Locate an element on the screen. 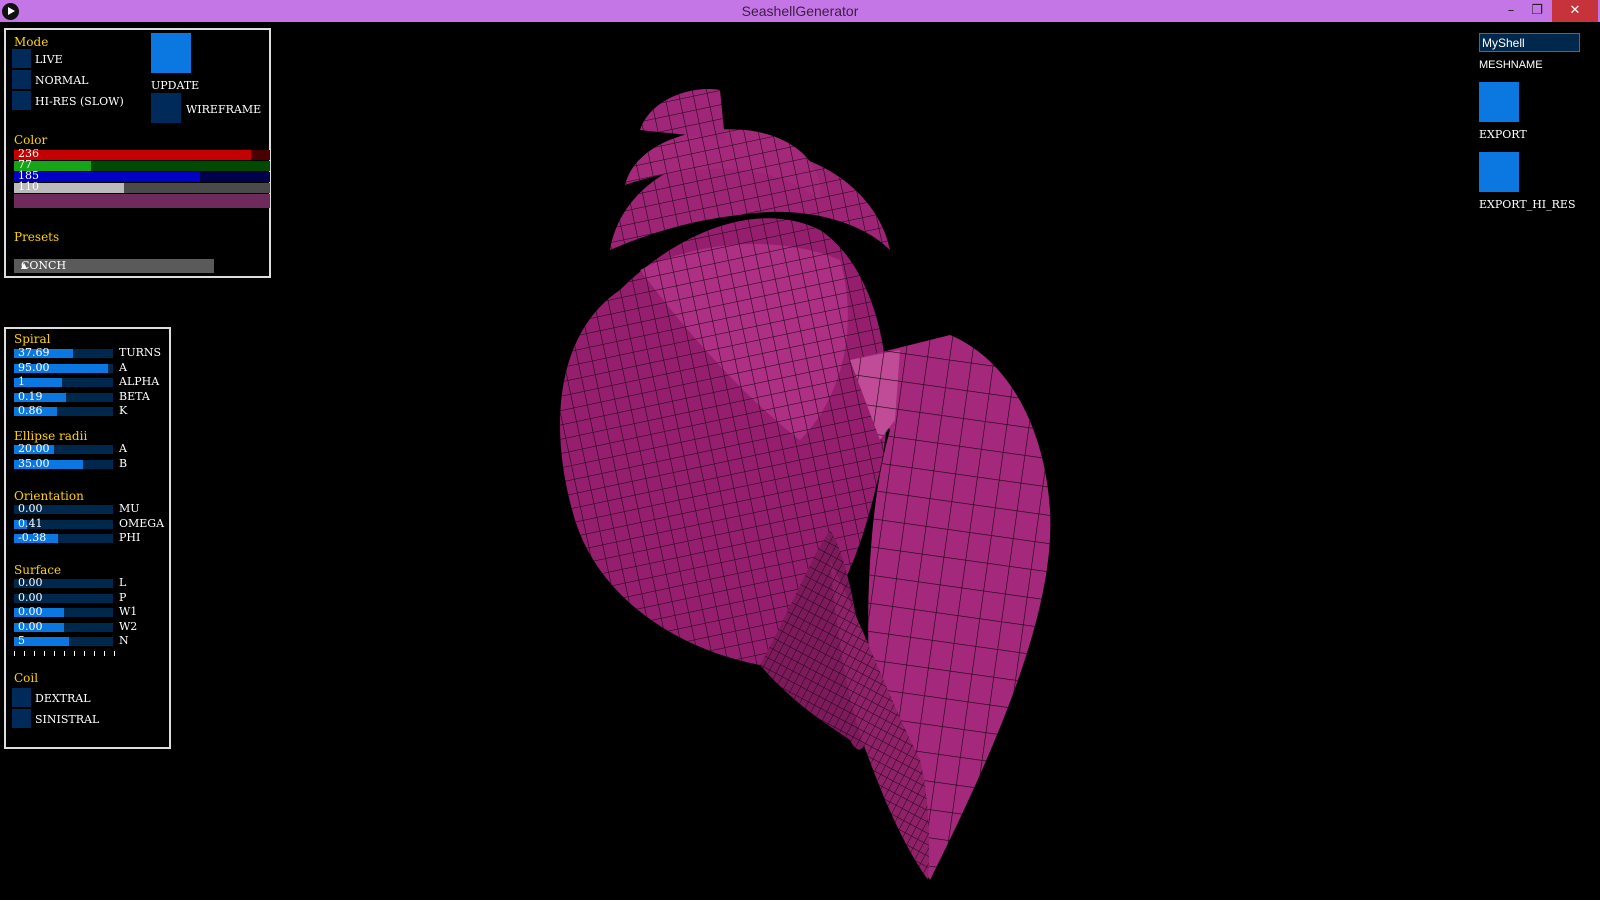  slider-value: 1 is located at coordinates (21, 382).